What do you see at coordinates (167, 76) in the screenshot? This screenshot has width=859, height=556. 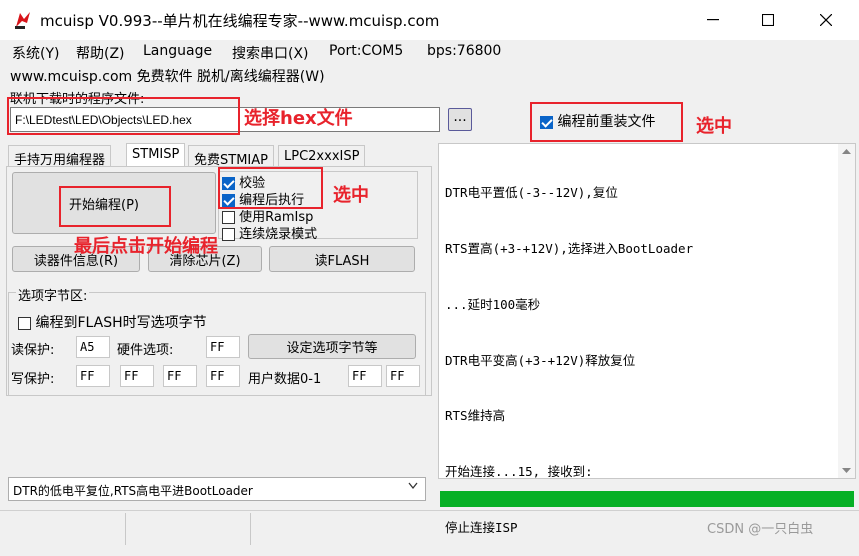 I see `menu-offline-programmer: www.mcuisp.com 免费软件 脱机/离线编程器(W)` at bounding box center [167, 76].